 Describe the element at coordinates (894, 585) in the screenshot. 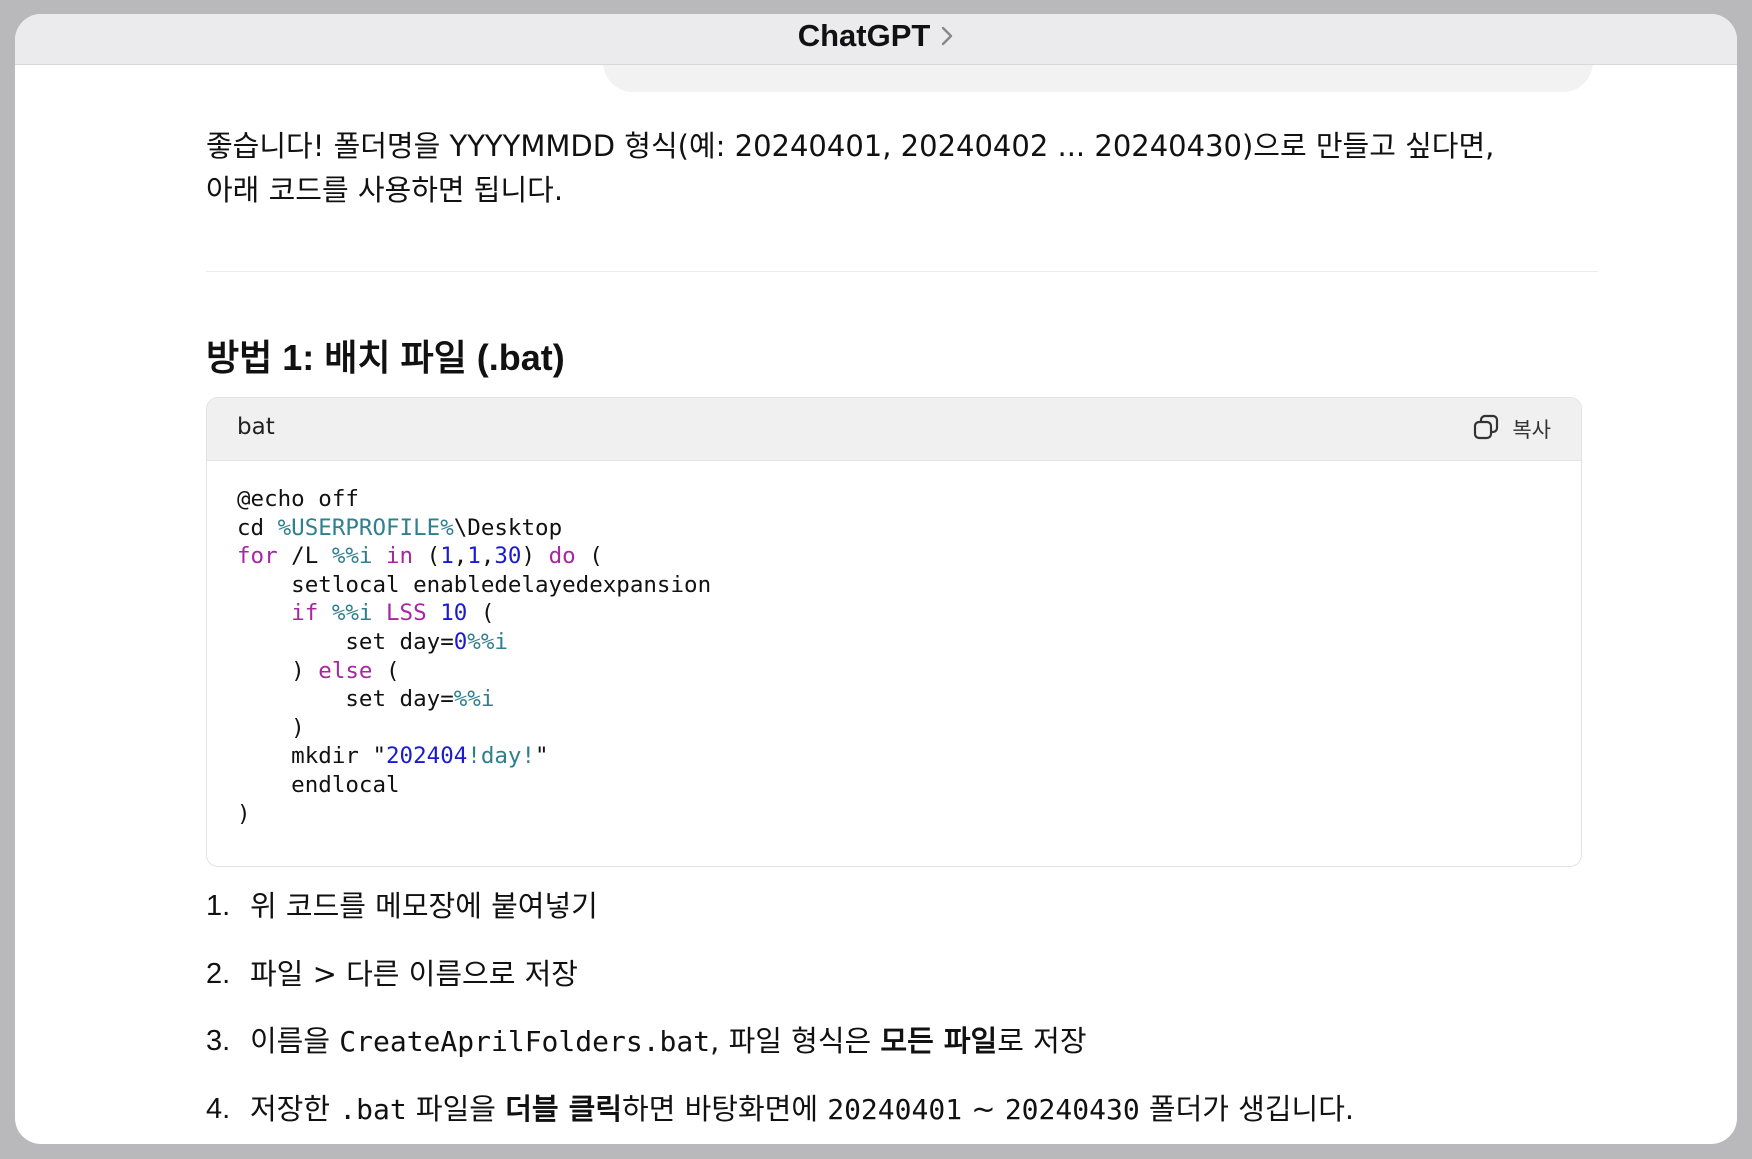

I see `code-line: setlocal enabledelayedexpansion` at that location.